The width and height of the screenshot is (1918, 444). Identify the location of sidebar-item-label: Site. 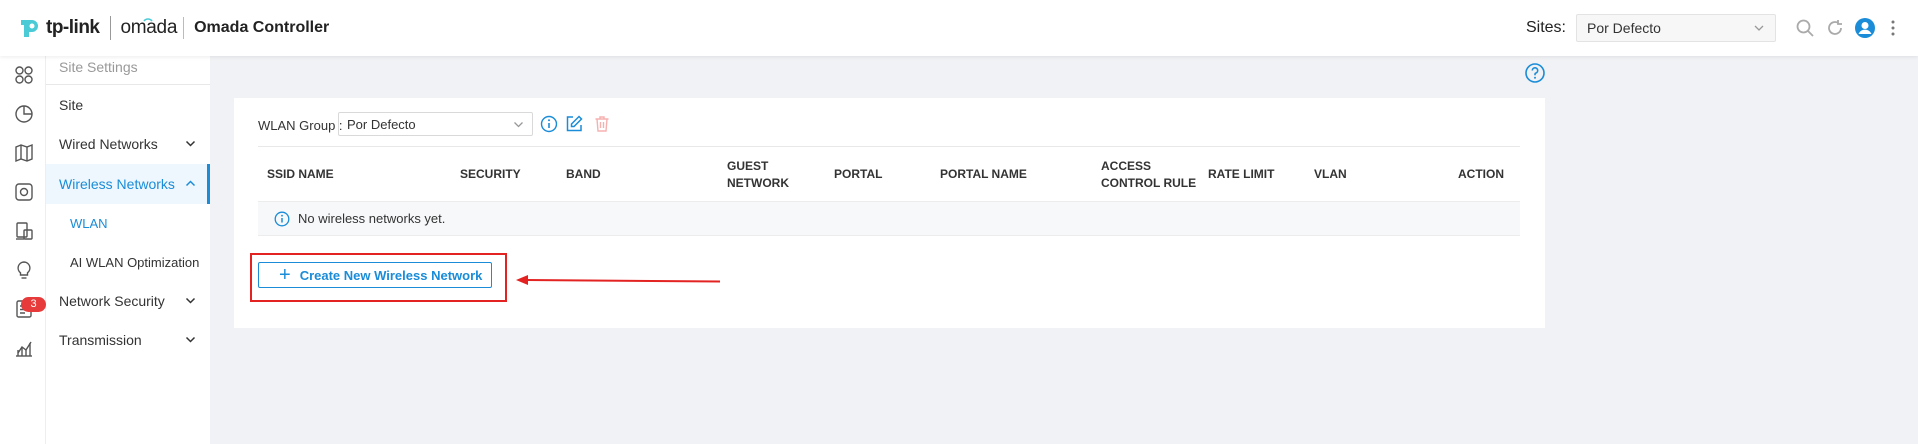
(71, 105).